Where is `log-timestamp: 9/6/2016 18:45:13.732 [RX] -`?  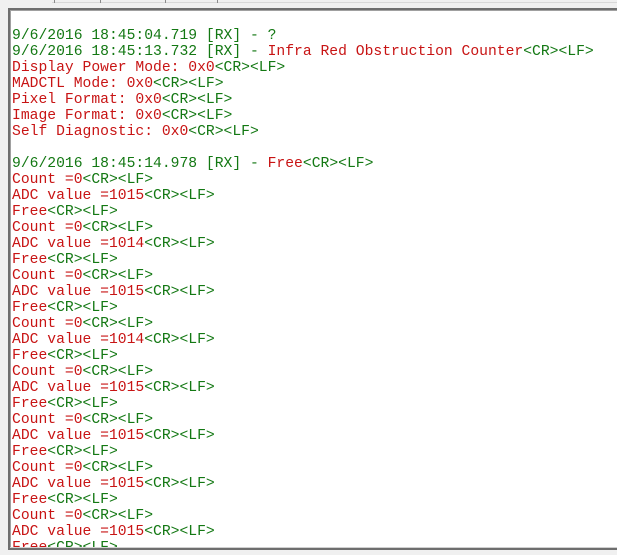
log-timestamp: 9/6/2016 18:45:13.732 [RX] - is located at coordinates (140, 52).